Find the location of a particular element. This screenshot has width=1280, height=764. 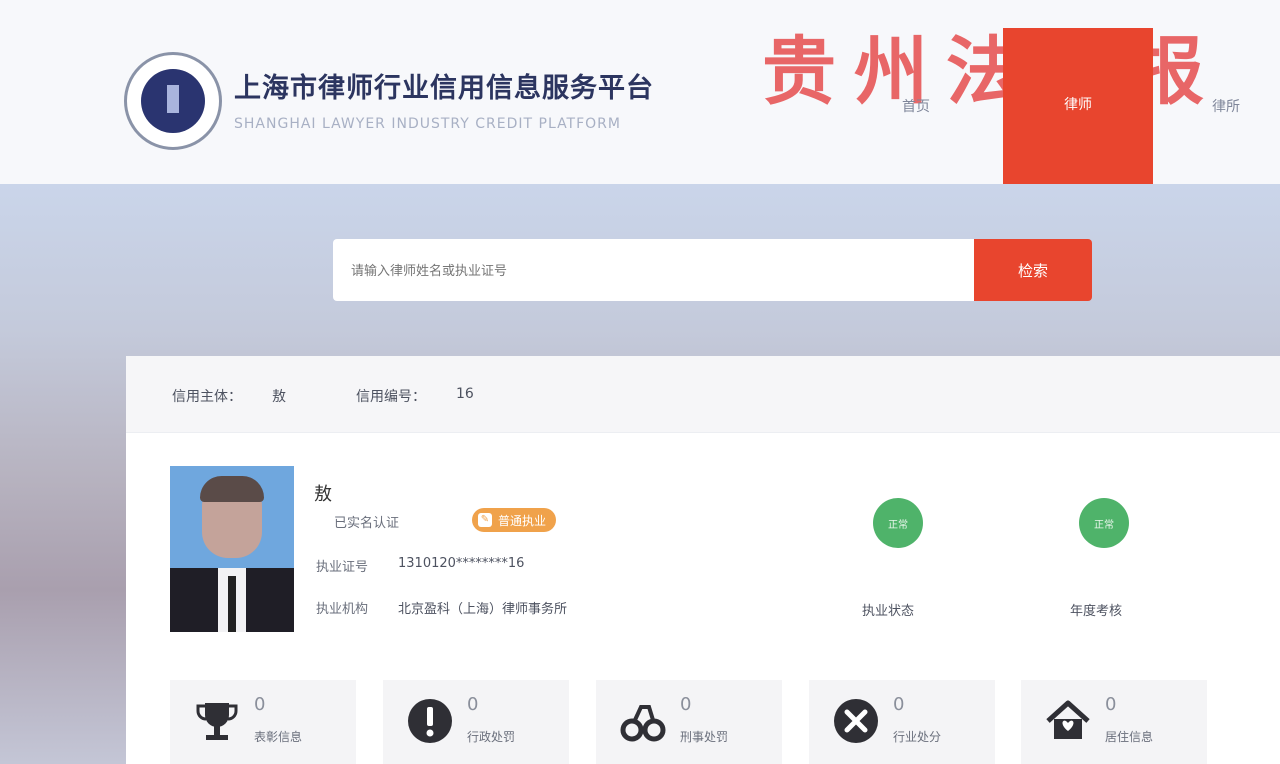

stat-criminal-penalty-count: 0 is located at coordinates (686, 704).